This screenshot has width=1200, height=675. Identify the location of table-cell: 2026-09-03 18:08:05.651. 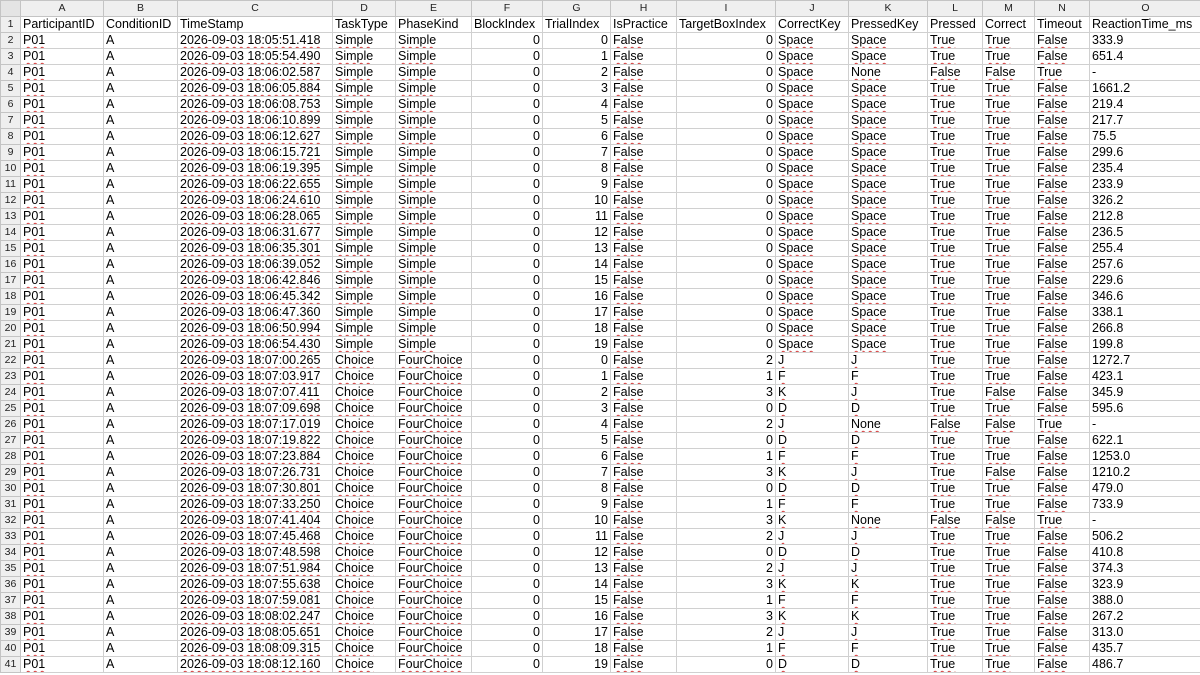
(255, 632).